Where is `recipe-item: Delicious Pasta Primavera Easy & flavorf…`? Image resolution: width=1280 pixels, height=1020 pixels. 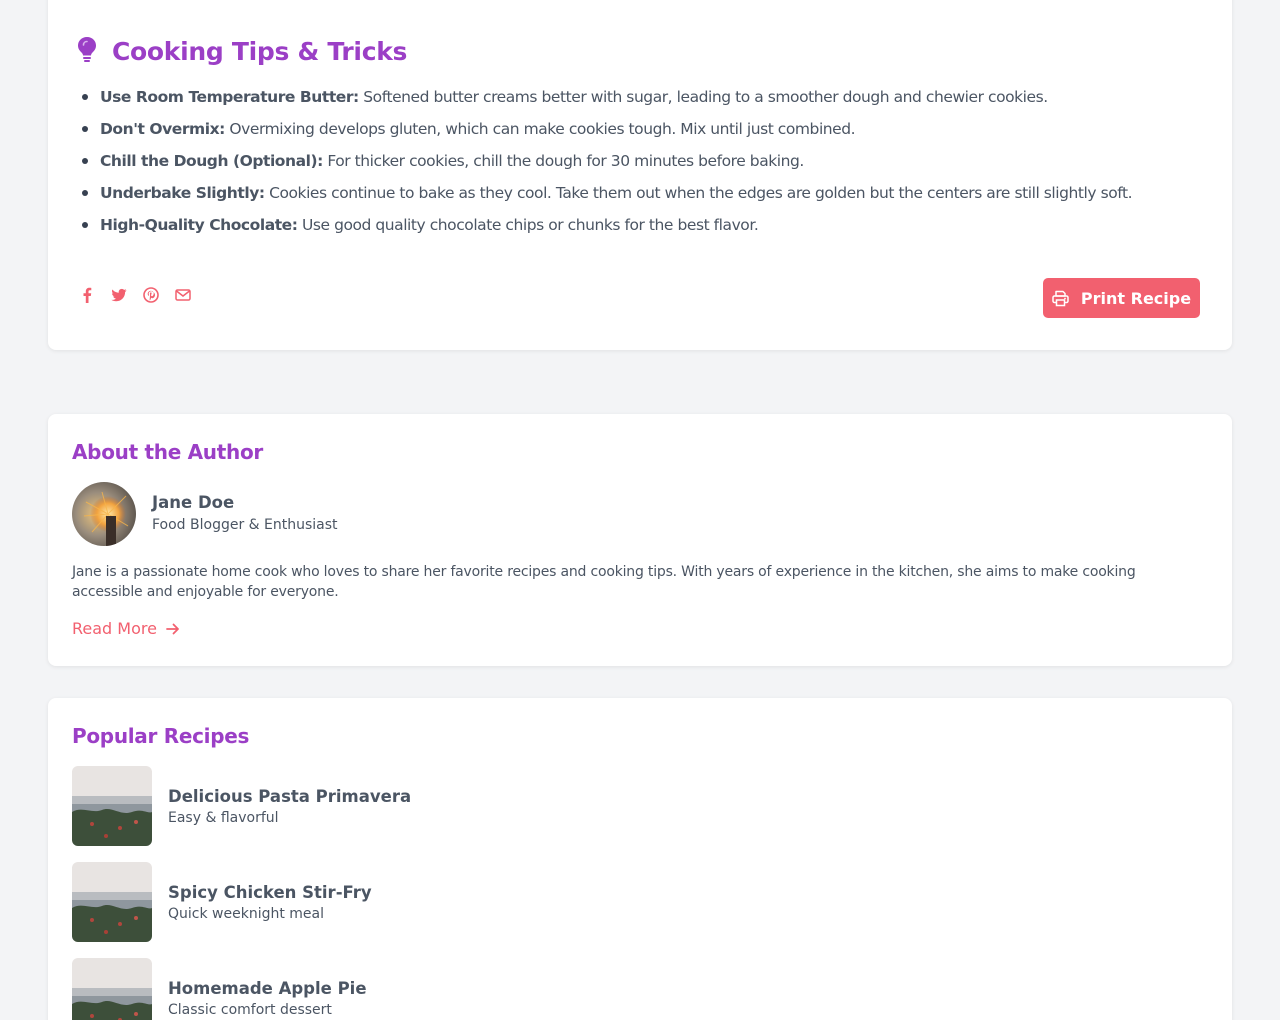
recipe-item: Delicious Pasta Primavera Easy & flavorf… is located at coordinates (241, 806).